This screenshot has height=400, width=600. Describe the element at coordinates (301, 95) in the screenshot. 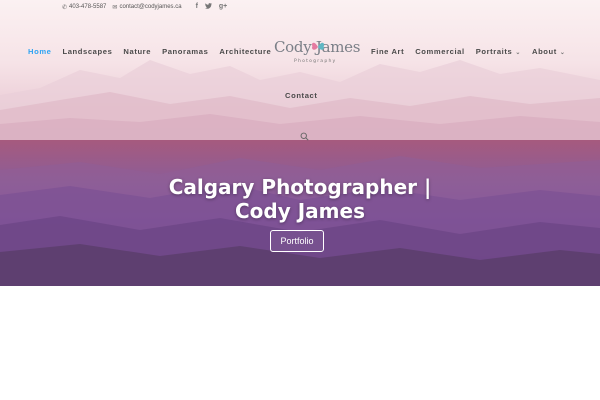

I see `nav-item-contact: Contact` at that location.